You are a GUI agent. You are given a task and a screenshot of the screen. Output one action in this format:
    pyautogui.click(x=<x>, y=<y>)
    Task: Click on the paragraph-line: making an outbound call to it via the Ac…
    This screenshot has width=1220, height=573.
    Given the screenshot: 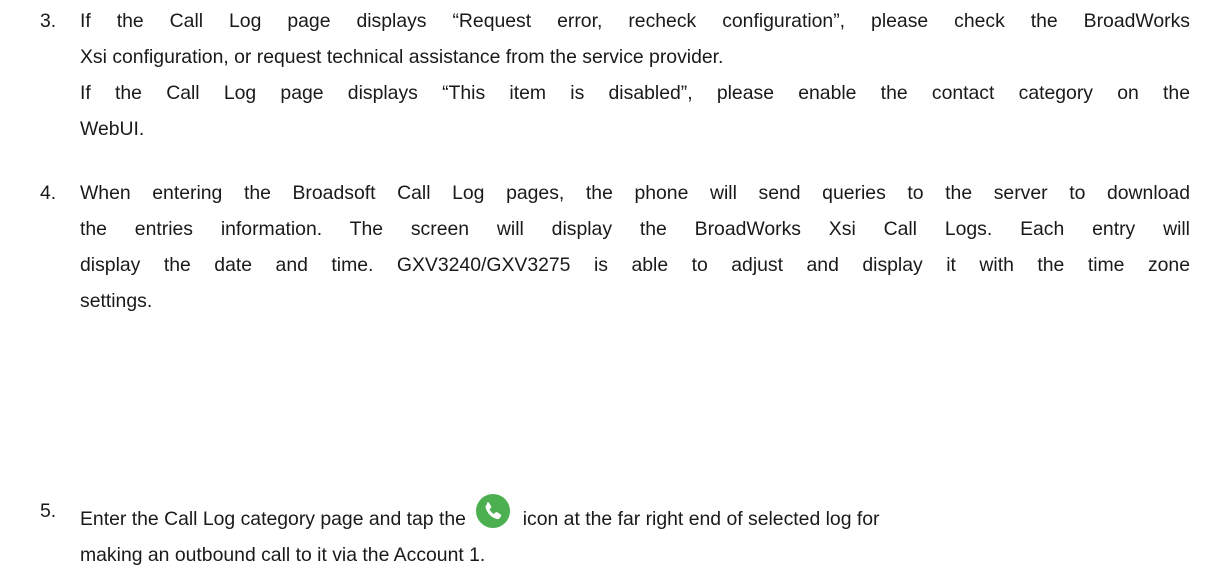 What is the action you would take?
    pyautogui.click(x=283, y=555)
    